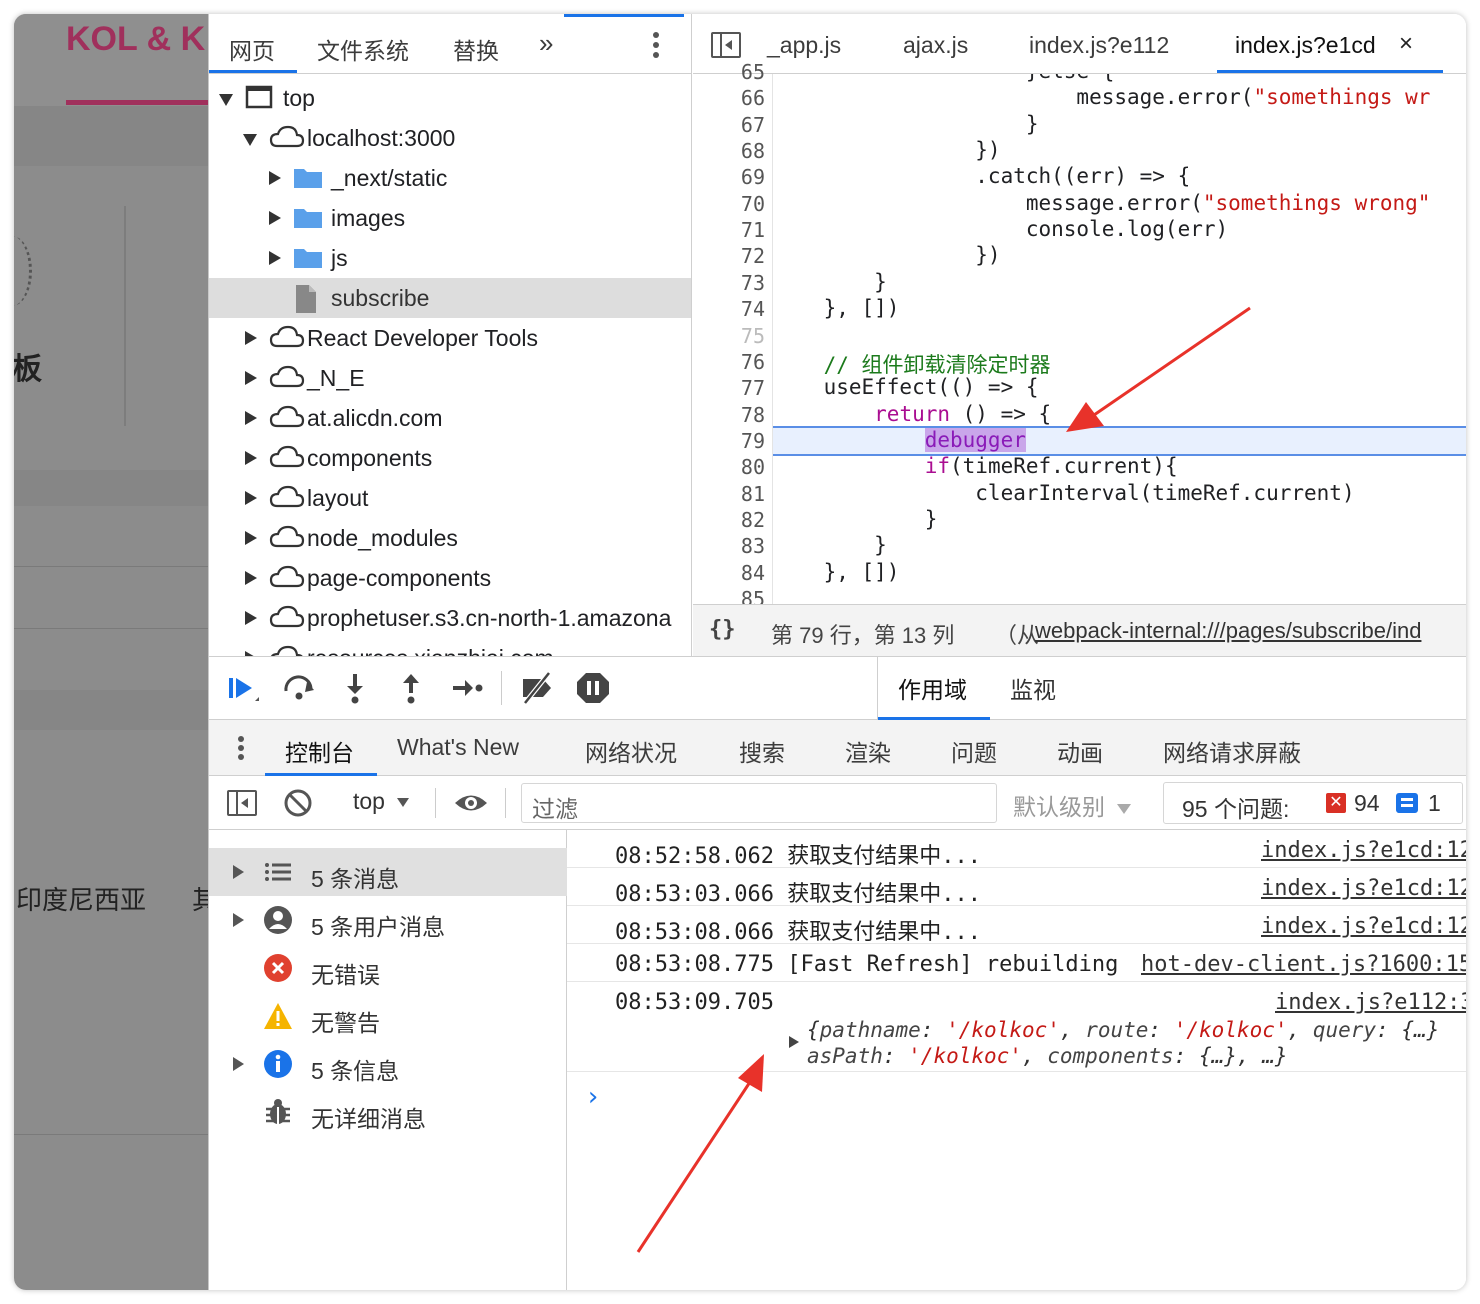 This screenshot has height=1304, width=1480. I want to click on line-number: 83, so click(729, 546).